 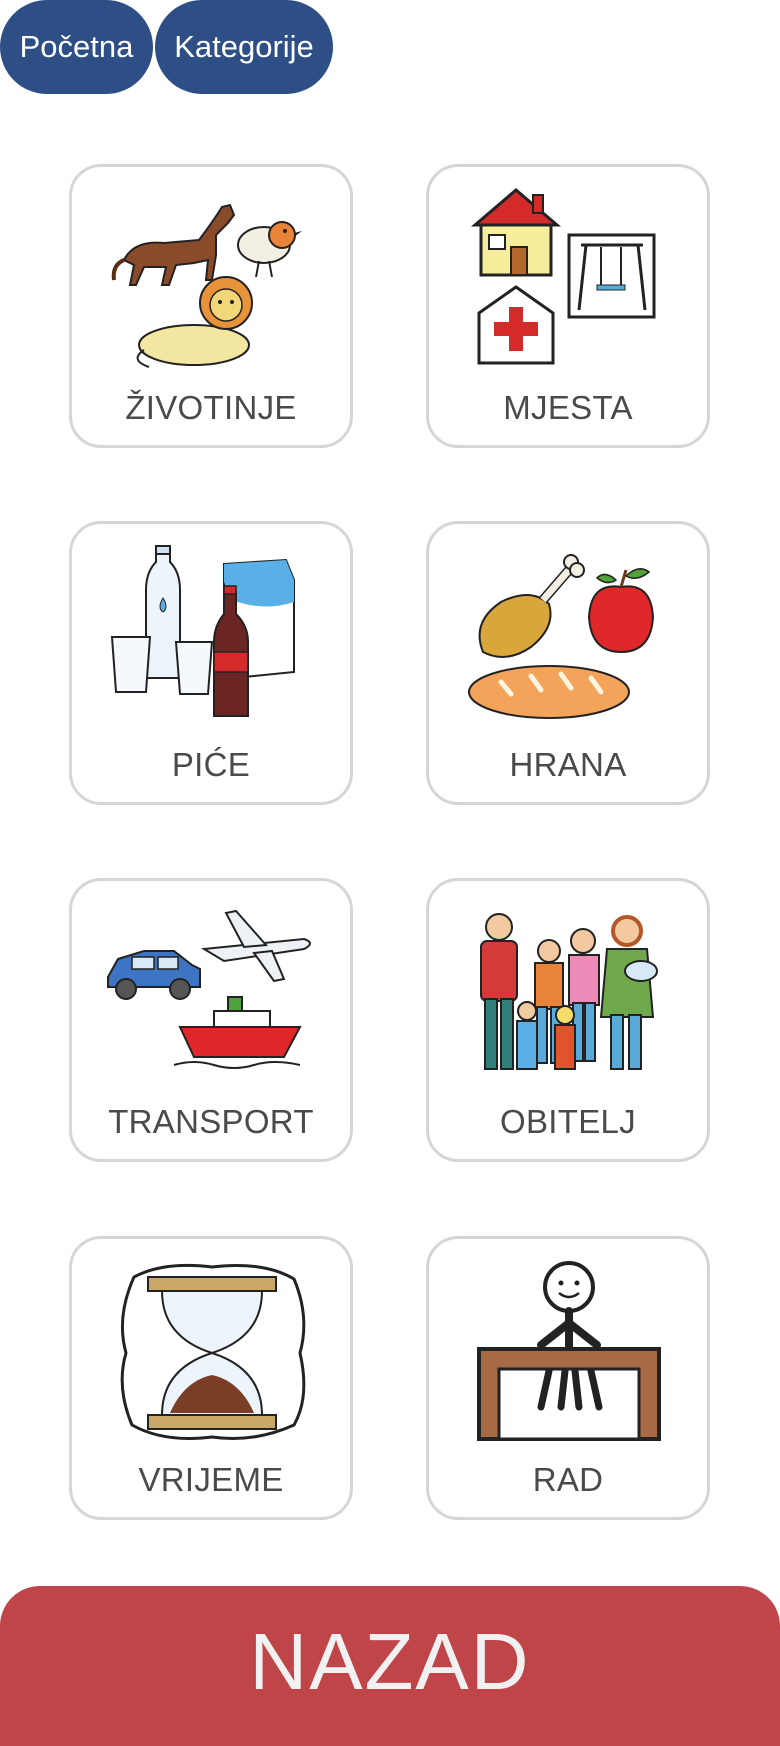 I want to click on category-tile-work: RAD, so click(x=568, y=1378).